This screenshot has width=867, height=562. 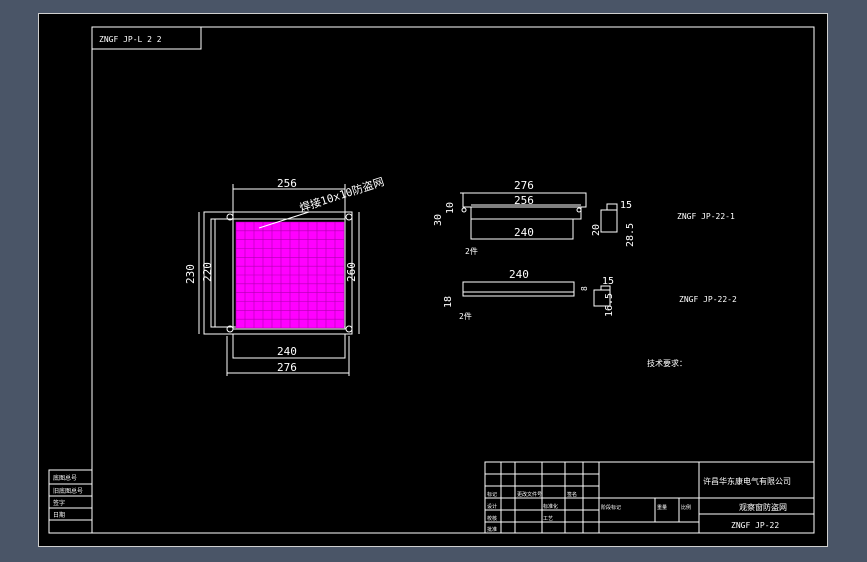 What do you see at coordinates (706, 216) in the screenshot?
I see `part1-label: ZNGF JP-22-1` at bounding box center [706, 216].